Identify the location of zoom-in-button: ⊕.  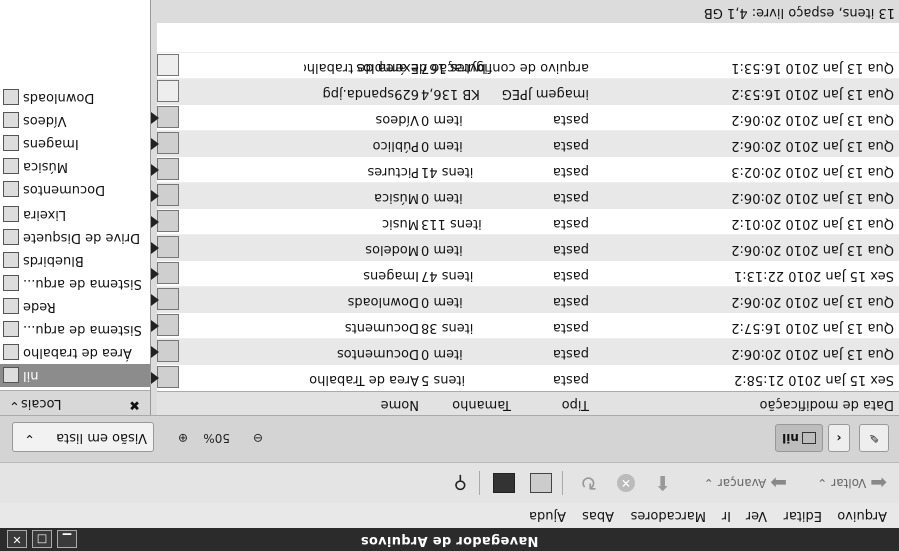
(183, 438).